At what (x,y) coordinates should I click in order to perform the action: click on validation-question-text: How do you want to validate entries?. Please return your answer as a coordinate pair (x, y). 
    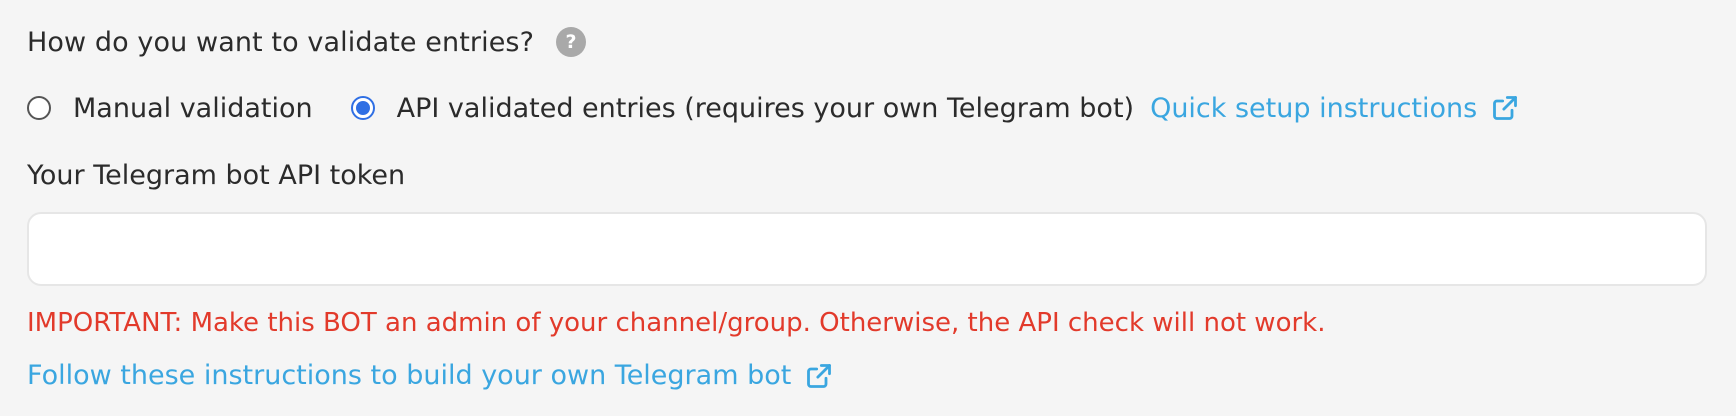
    Looking at the image, I should click on (281, 42).